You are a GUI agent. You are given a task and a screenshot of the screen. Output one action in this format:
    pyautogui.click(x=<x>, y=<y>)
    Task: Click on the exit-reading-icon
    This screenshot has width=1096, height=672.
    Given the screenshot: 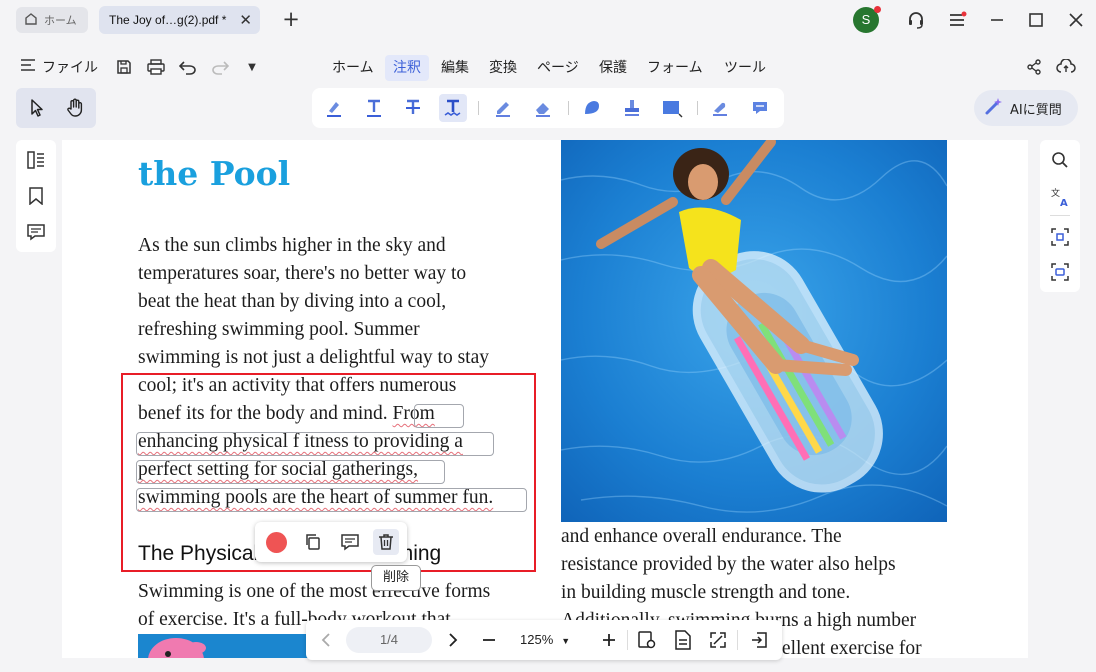 What is the action you would take?
    pyautogui.click(x=759, y=640)
    